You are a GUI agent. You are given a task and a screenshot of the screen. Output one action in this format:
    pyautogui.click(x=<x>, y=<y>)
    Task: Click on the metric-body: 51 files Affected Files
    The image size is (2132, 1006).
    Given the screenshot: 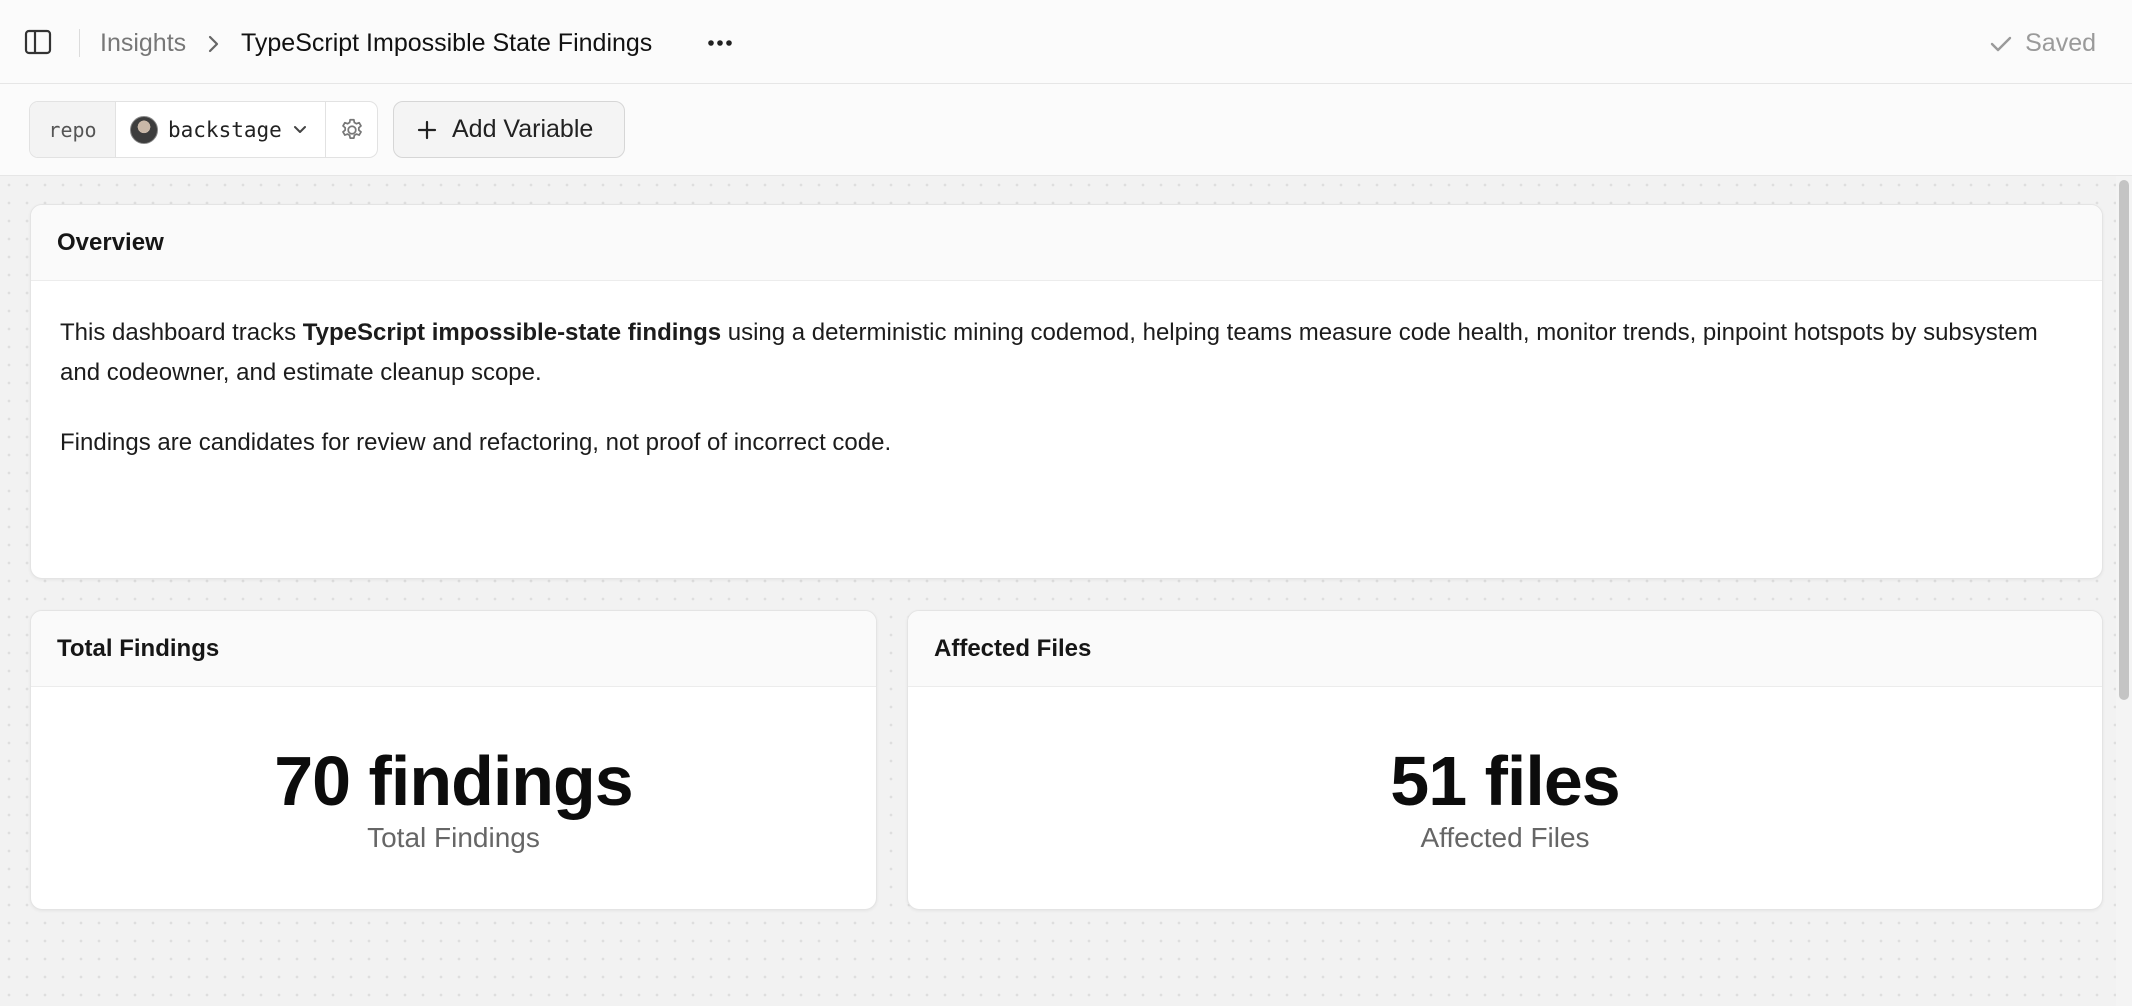 What is the action you would take?
    pyautogui.click(x=1505, y=798)
    